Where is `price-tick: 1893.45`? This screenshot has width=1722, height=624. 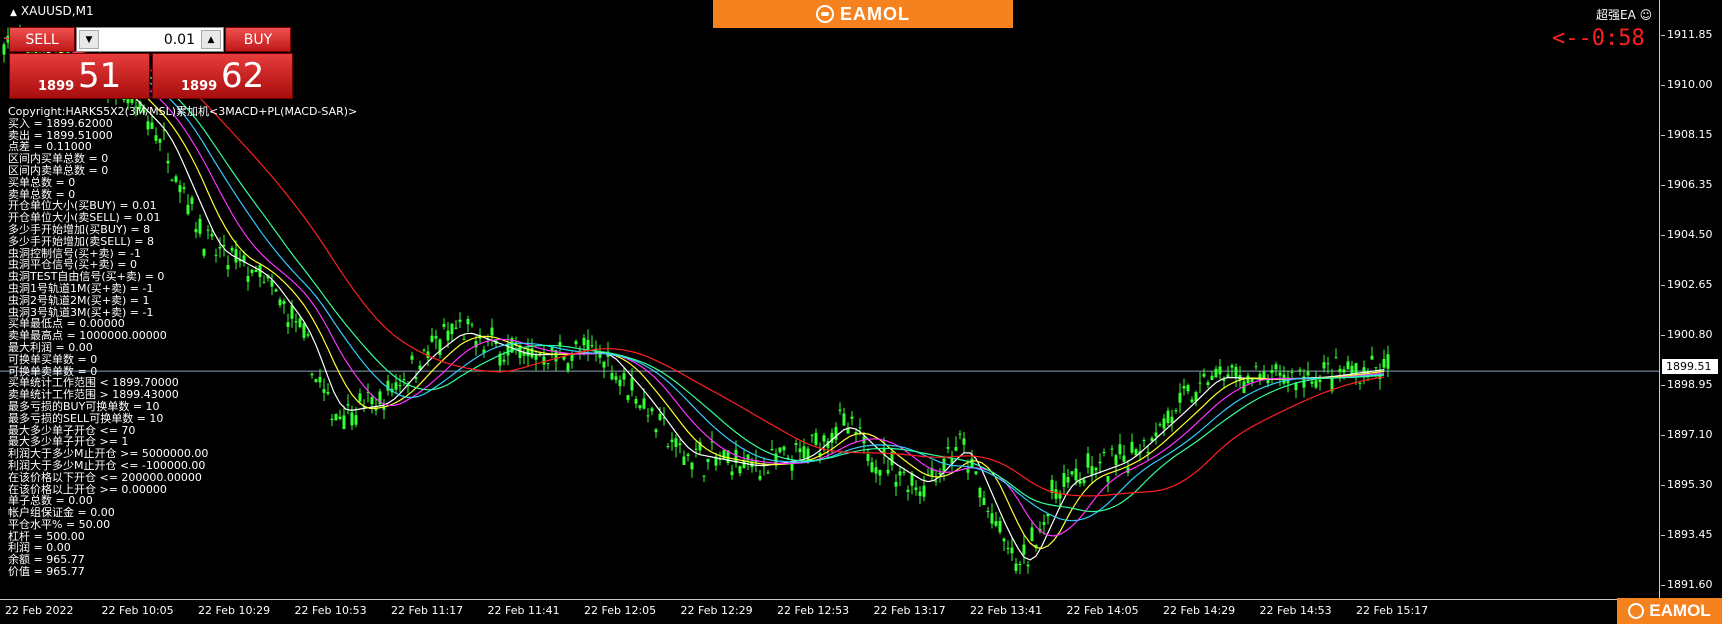 price-tick: 1893.45 is located at coordinates (1687, 534).